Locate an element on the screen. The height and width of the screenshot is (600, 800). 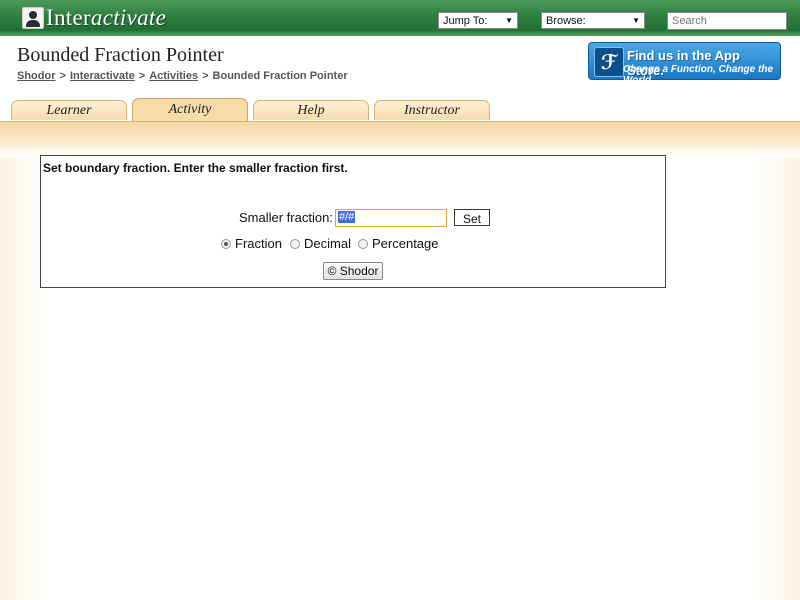
smaller-fraction-label: Smaller fraction: is located at coordinates (286, 217).